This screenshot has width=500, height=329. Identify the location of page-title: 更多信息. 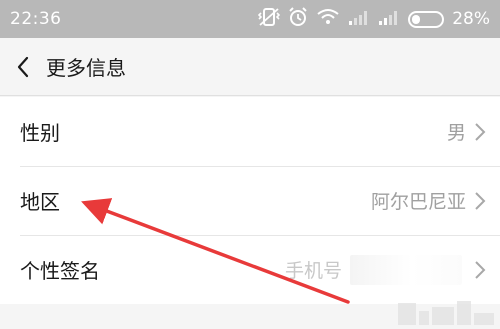
(86, 68).